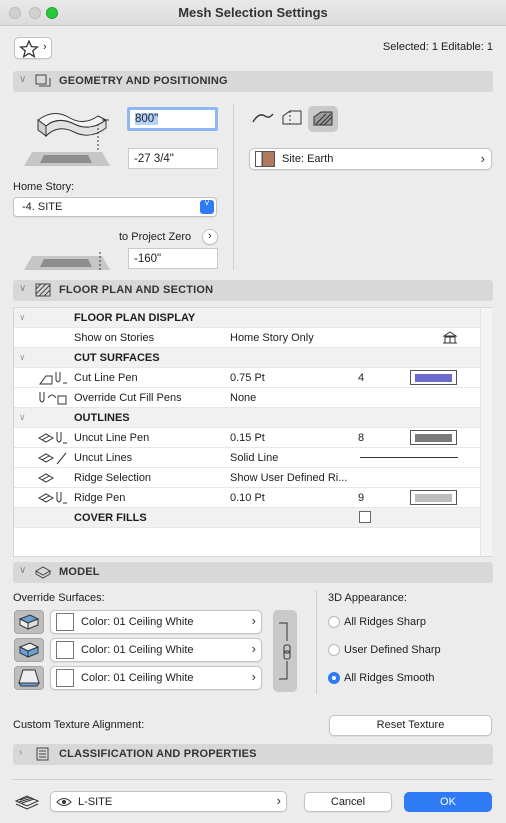 This screenshot has height=823, width=506. I want to click on override-surfaces-label: Override Surfaces:, so click(59, 598).